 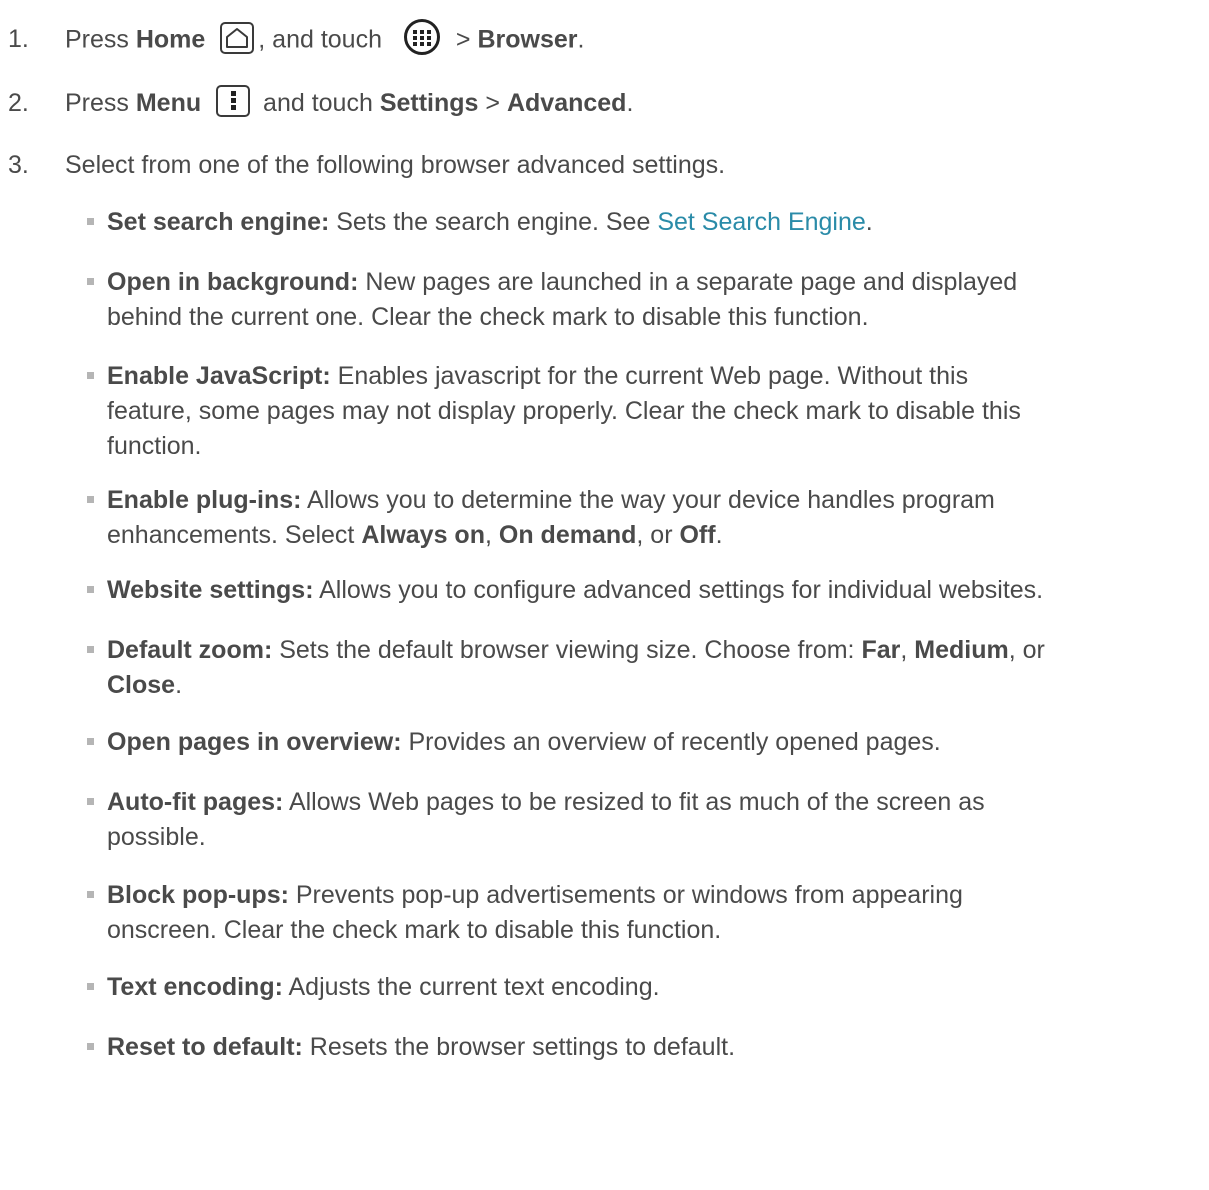 I want to click on step-number: 2., so click(x=18, y=103).